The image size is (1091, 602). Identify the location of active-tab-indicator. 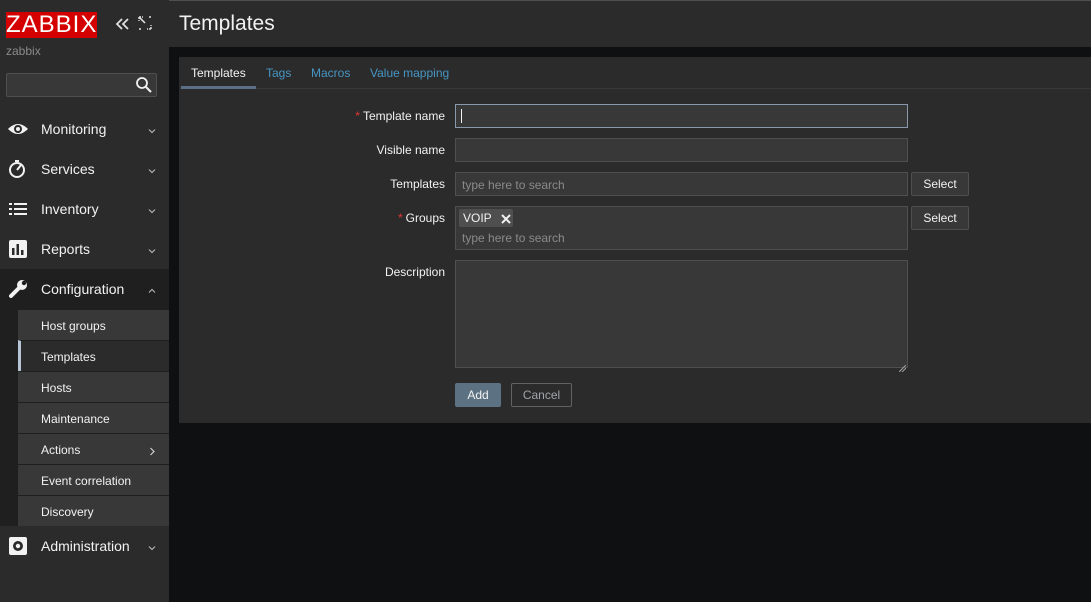
(218, 87).